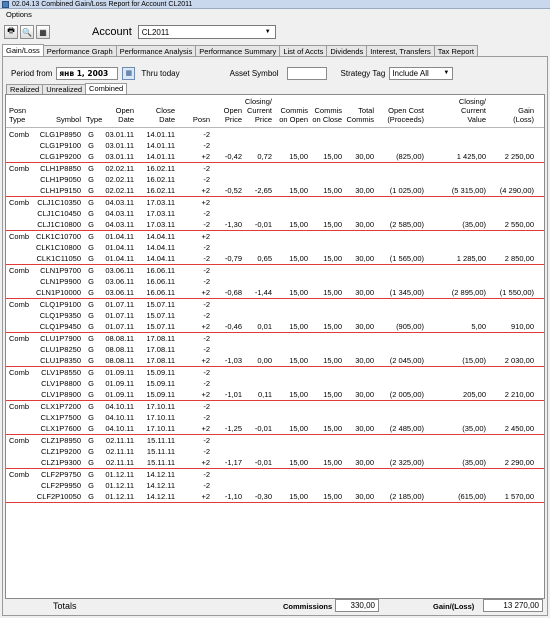  I want to click on tab-combined: Combined, so click(106, 88).